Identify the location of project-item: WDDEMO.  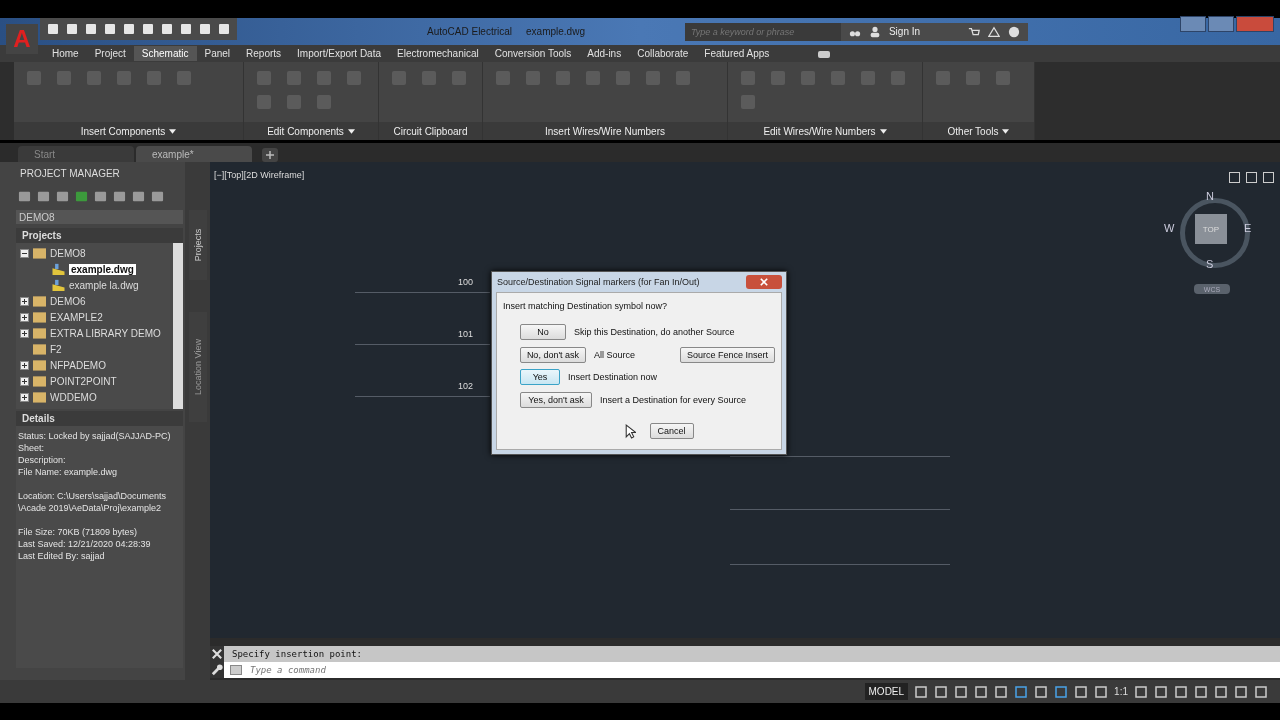
(73, 397).